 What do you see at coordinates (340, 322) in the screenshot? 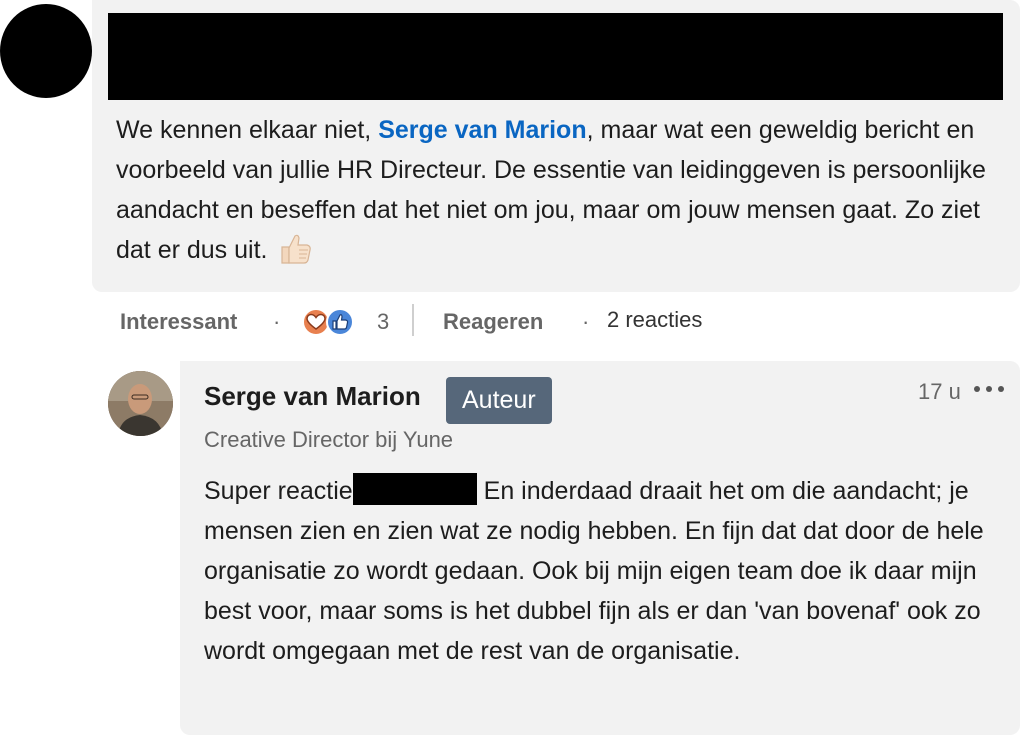
I see `like-reaction-icon` at bounding box center [340, 322].